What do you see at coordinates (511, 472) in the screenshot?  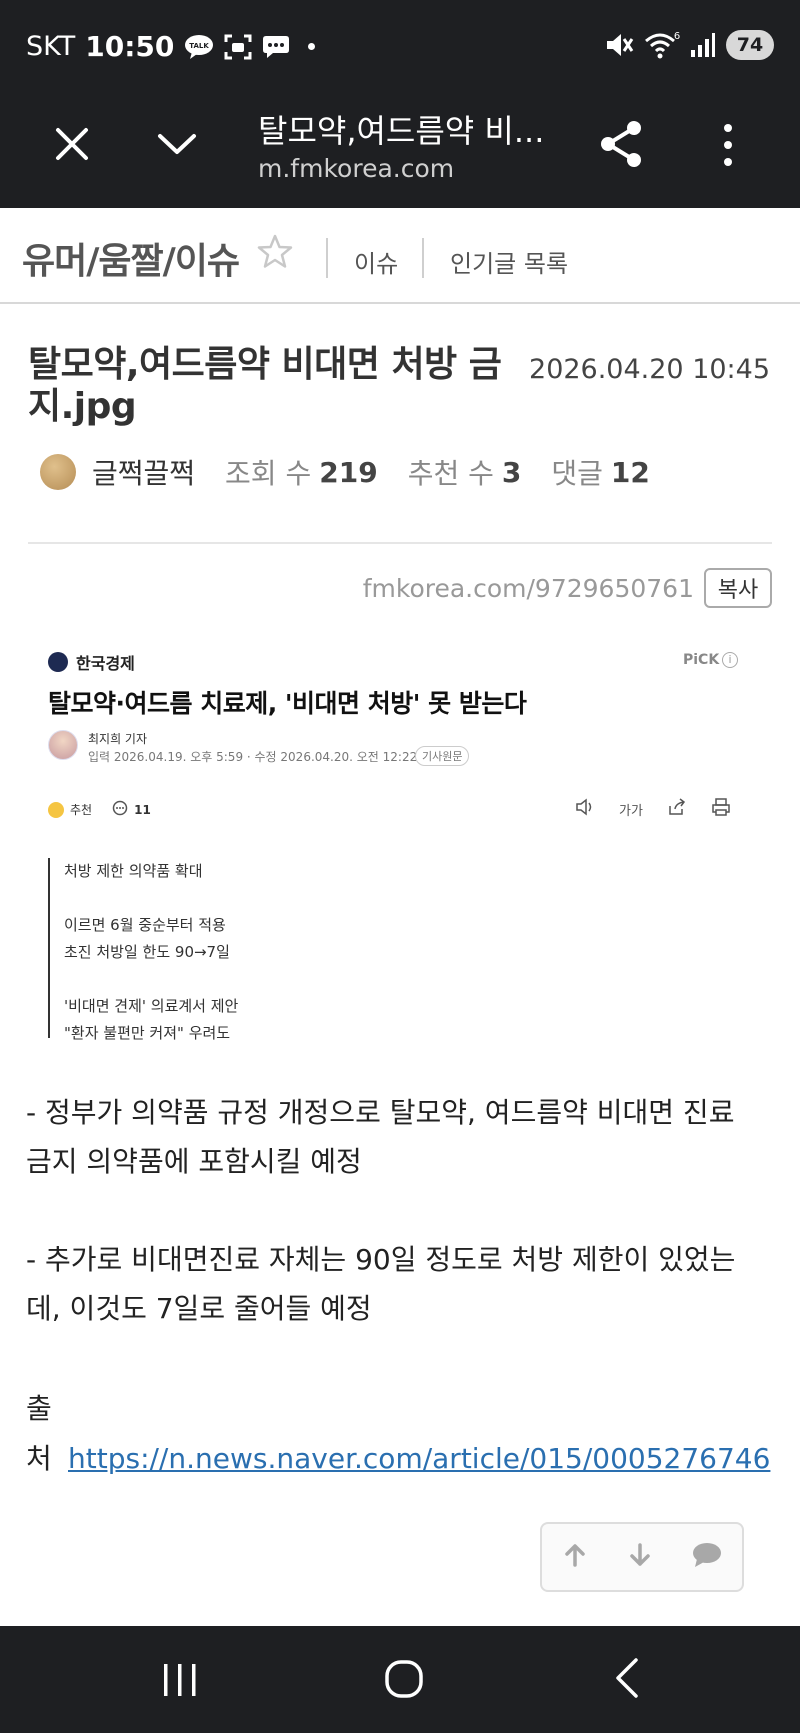 I see `likes-count: 3` at bounding box center [511, 472].